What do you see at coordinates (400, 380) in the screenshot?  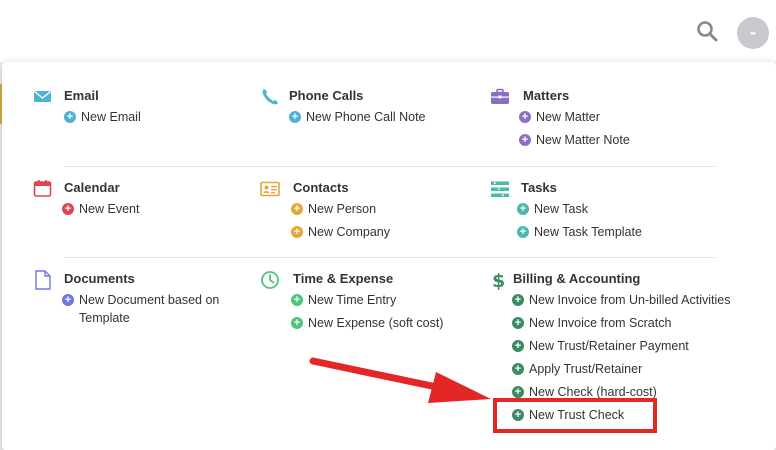 I see `annotation-arrow` at bounding box center [400, 380].